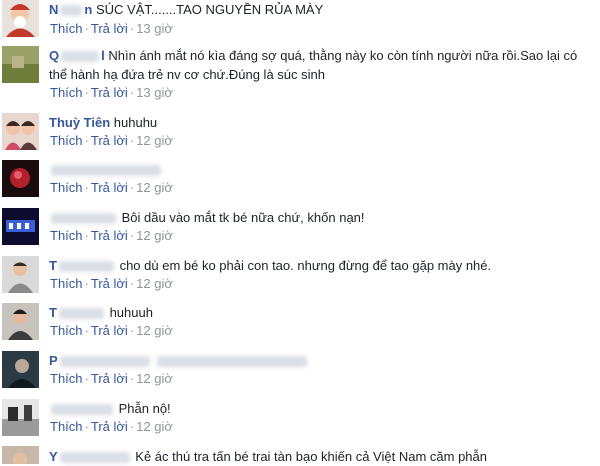 The width and height of the screenshot is (600, 466). I want to click on comment-text-line: Bôi dầu vào mắt tk bé nữa chứ, khốn nạn!, so click(321, 217).